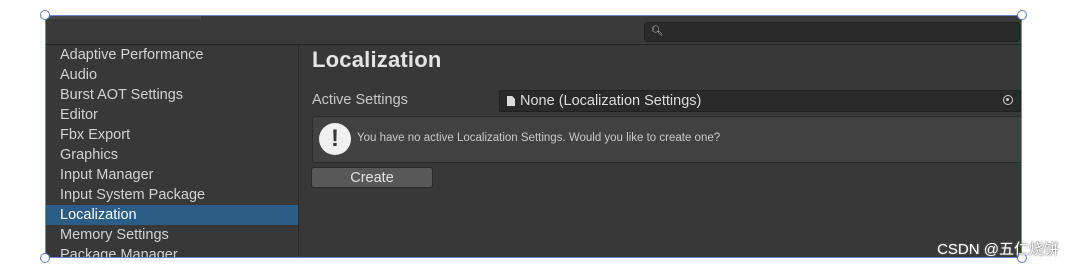 Image resolution: width=1073 pixels, height=266 pixels. Describe the element at coordinates (832, 32) in the screenshot. I see `search-input: 🔍︎` at that location.